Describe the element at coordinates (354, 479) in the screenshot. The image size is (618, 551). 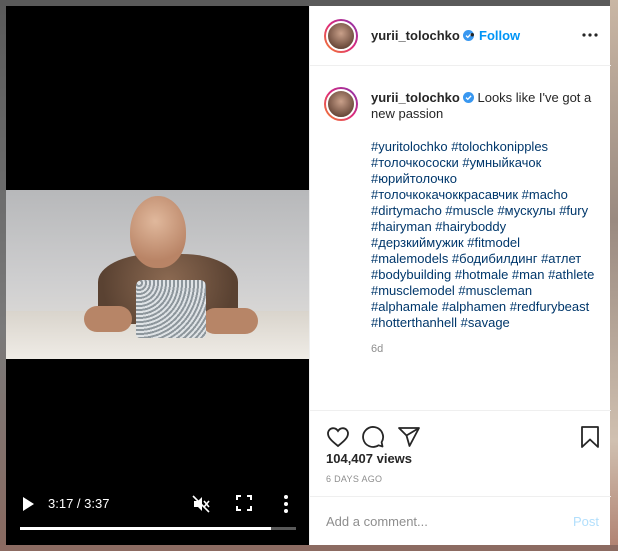
I see `post-date: 6 DAYS AGO` at that location.